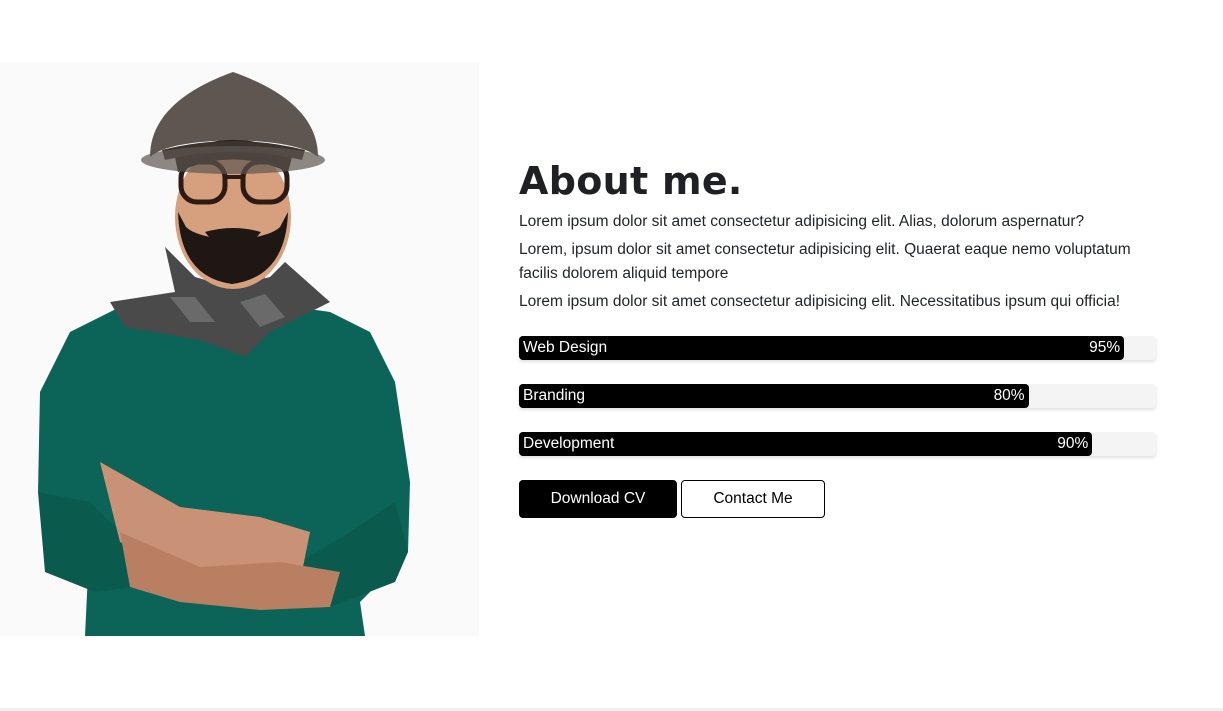 Image resolution: width=1223 pixels, height=711 pixels. What do you see at coordinates (598, 499) in the screenshot?
I see `download-cv-button: Download CV` at bounding box center [598, 499].